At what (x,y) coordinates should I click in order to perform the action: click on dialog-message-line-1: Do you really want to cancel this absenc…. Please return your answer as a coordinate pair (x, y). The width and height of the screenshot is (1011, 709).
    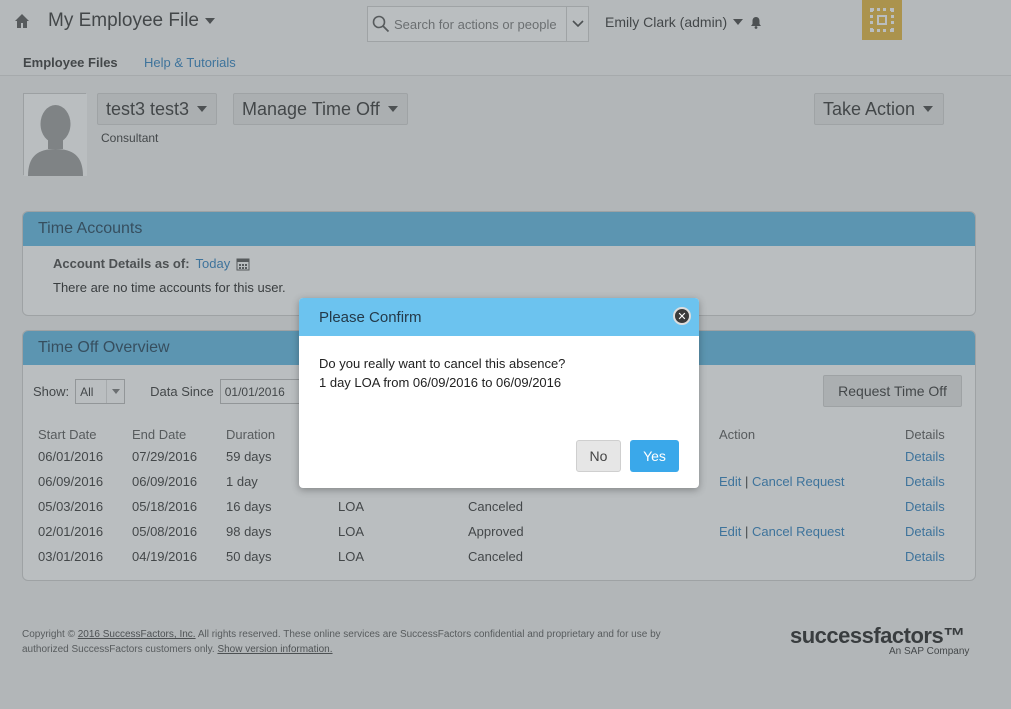
    Looking at the image, I should click on (442, 363).